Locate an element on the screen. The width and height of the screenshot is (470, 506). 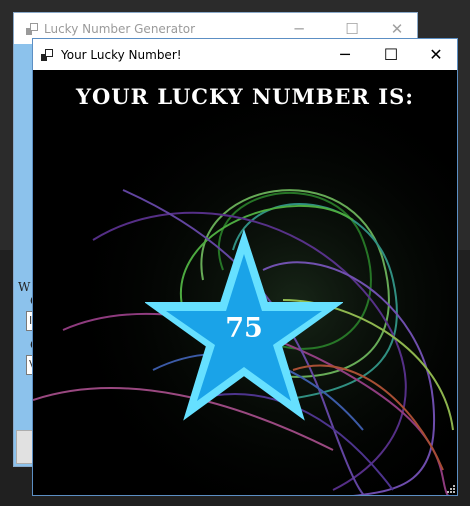
front-window-title: Your Lucky Number! is located at coordinates (121, 55).